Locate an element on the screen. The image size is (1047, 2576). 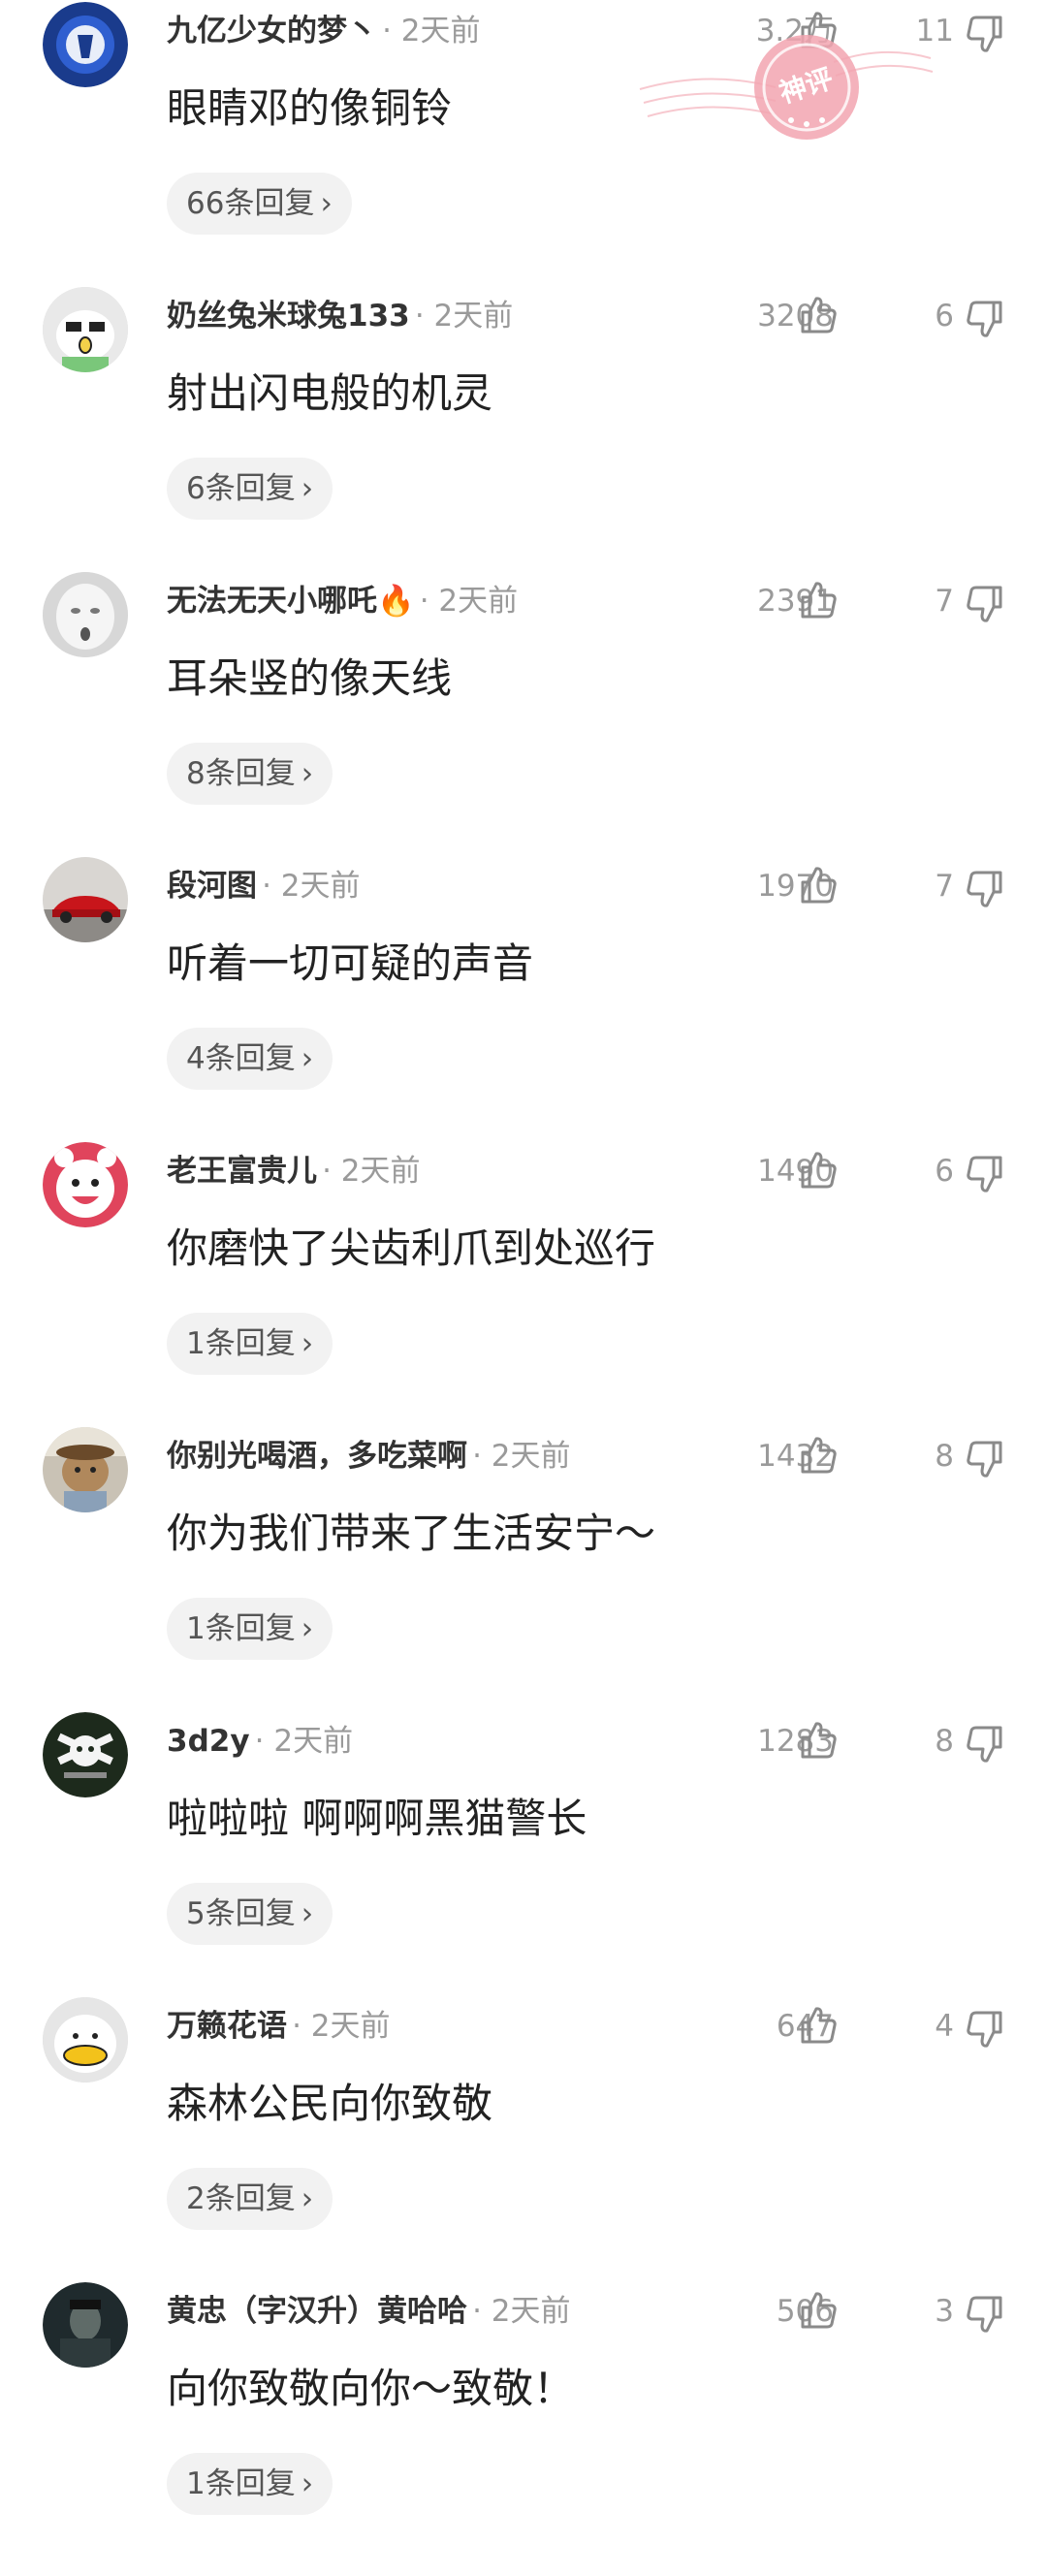
username: 你别光喝酒，多吃菜啊 is located at coordinates (317, 1456).